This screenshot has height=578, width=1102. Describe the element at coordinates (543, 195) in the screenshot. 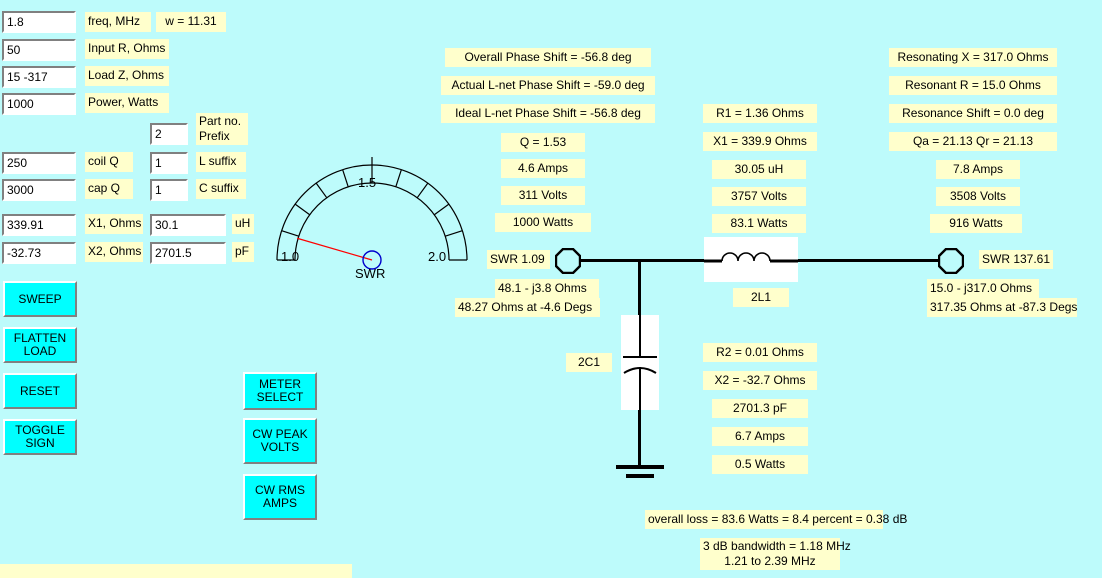

I see `input-volts-label: 311 Volts` at that location.